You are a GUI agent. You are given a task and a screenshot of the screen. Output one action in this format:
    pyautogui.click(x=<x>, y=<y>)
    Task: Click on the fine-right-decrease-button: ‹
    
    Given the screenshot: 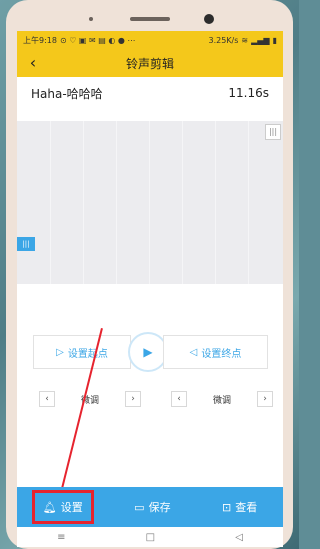 What is the action you would take?
    pyautogui.click(x=179, y=399)
    